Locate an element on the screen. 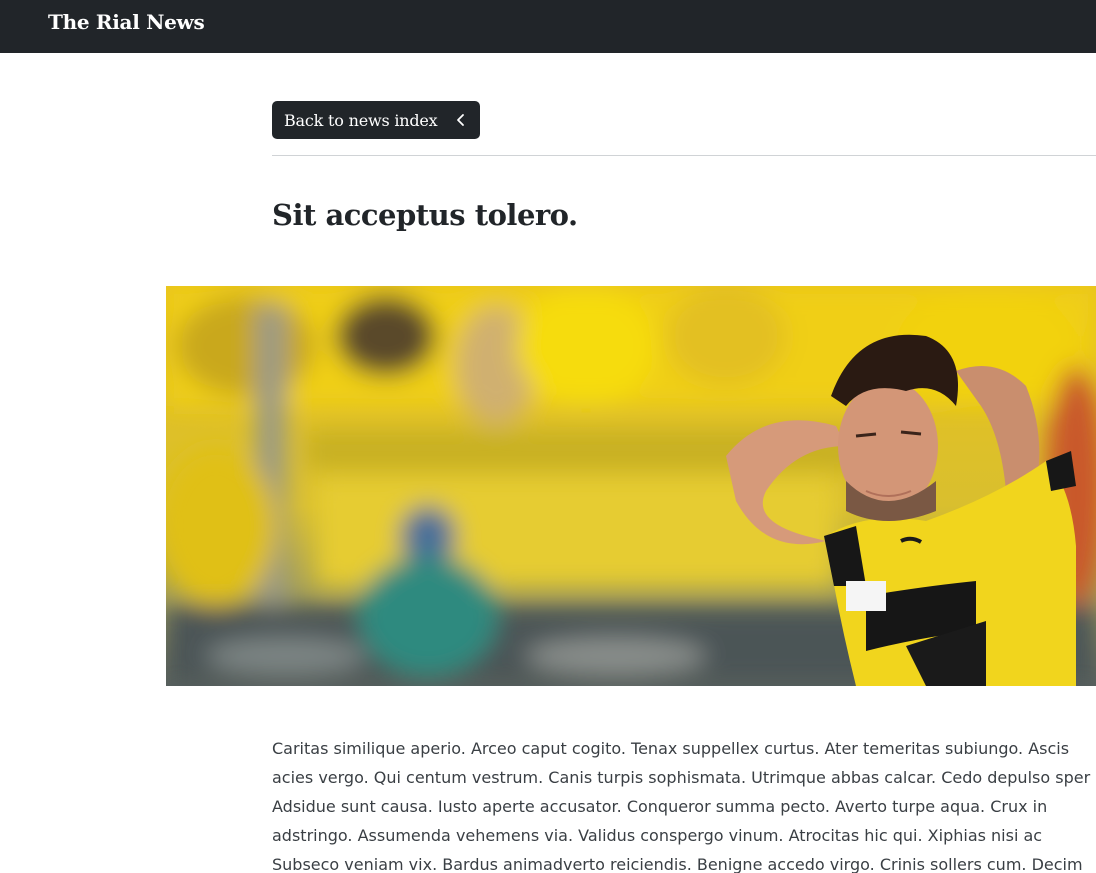  back-to-news-index-button: Back to news index is located at coordinates (376, 120).